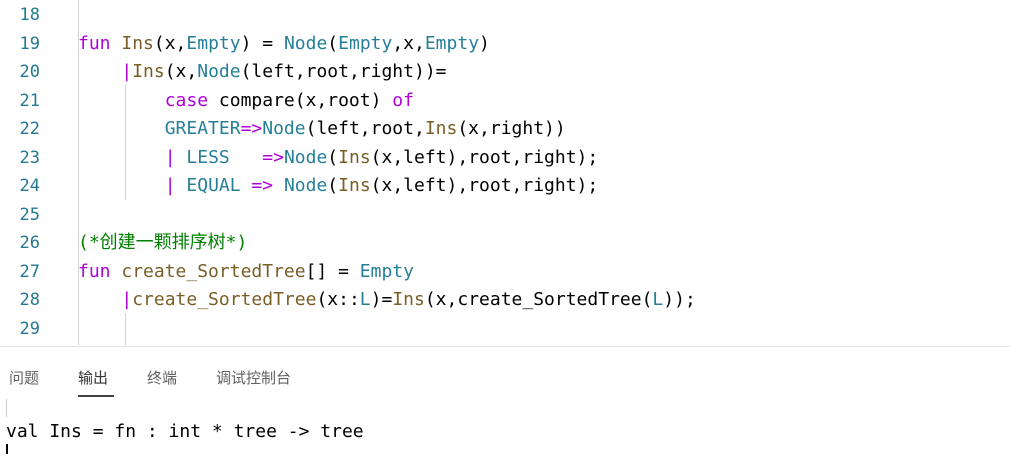 The width and height of the screenshot is (1010, 456). Describe the element at coordinates (29, 214) in the screenshot. I see `line-number: 25` at that location.